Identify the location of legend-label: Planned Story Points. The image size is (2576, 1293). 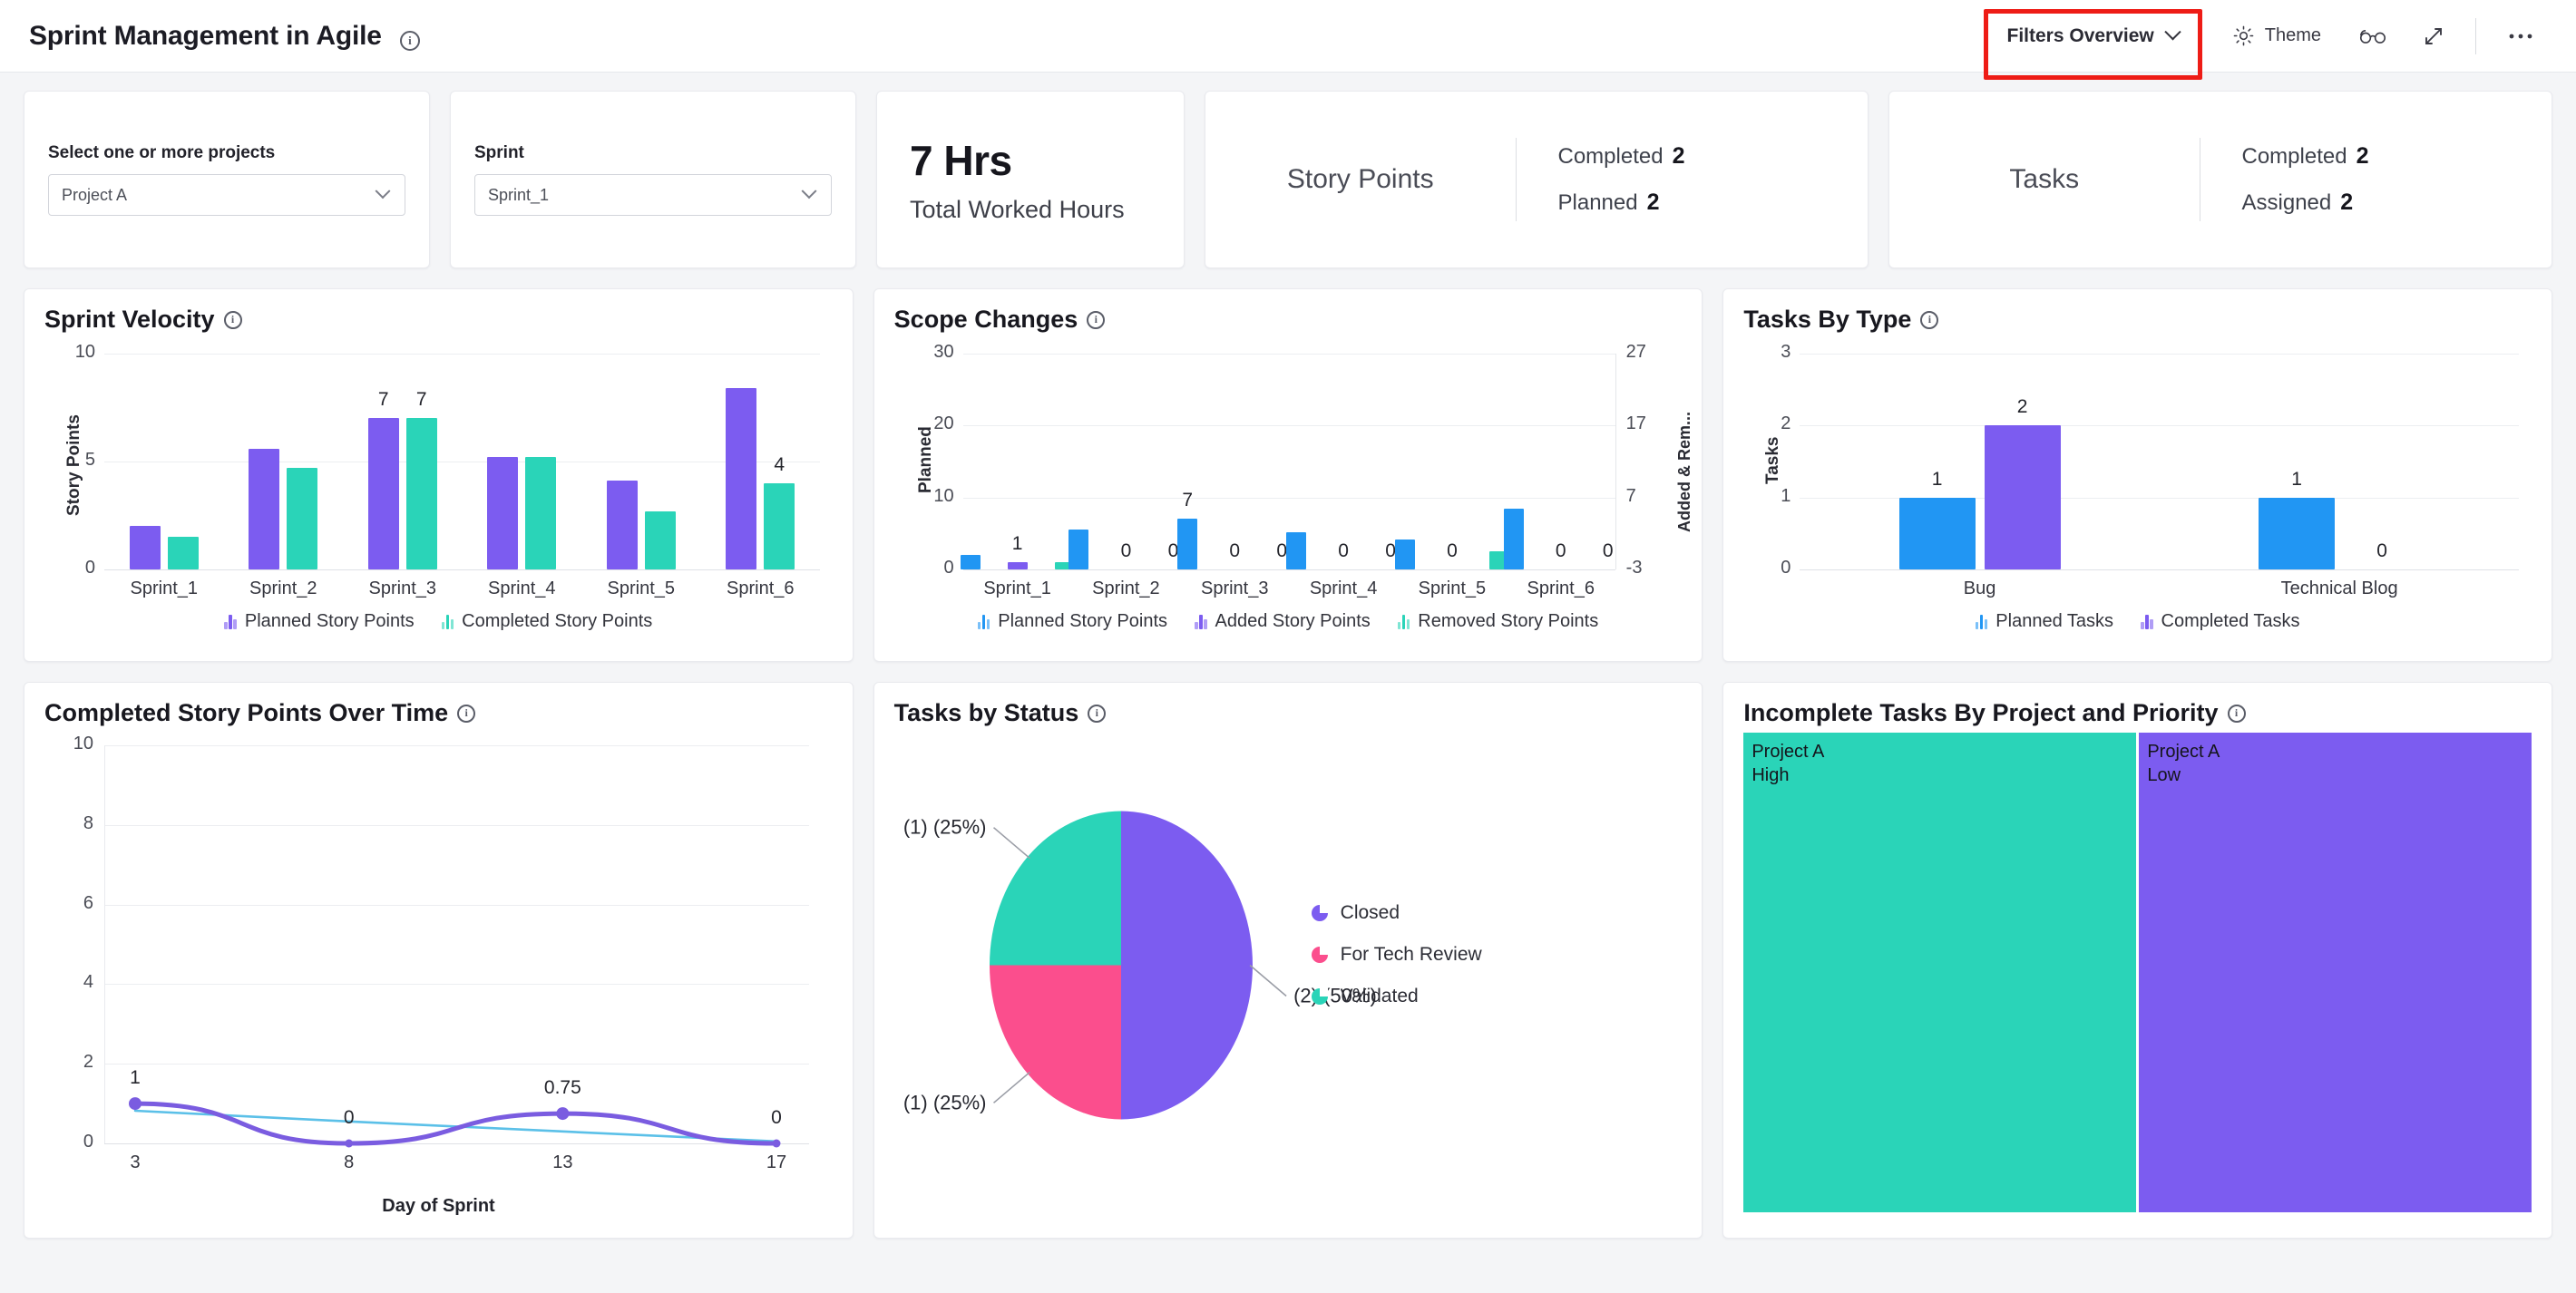
(329, 621).